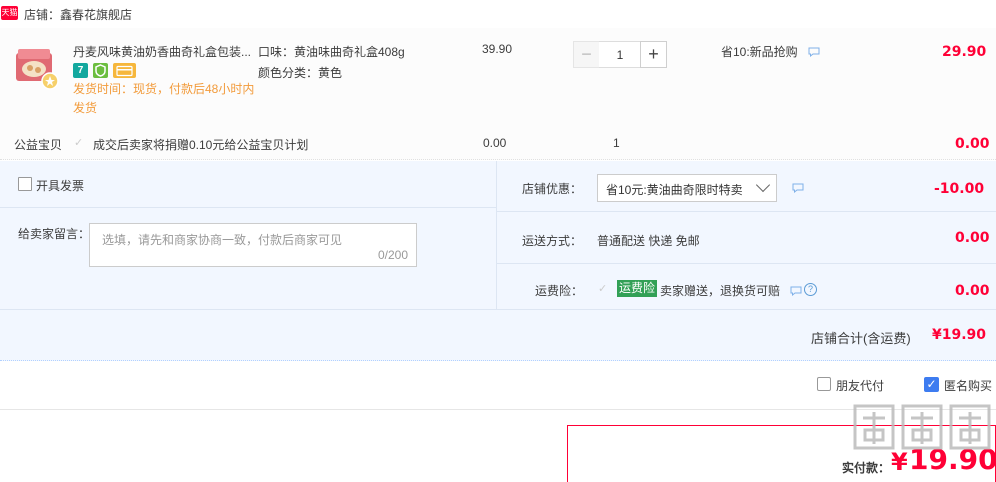 This screenshot has width=996, height=482. What do you see at coordinates (201, 145) in the screenshot?
I see `charity-description: 成交后卖家将捐赠0.10元给公益宝贝计划` at bounding box center [201, 145].